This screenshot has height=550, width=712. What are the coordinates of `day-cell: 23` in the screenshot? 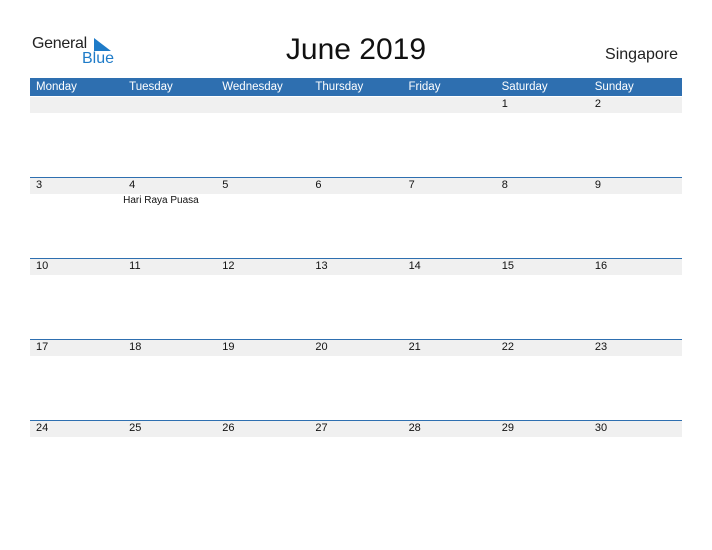 It's located at (635, 380).